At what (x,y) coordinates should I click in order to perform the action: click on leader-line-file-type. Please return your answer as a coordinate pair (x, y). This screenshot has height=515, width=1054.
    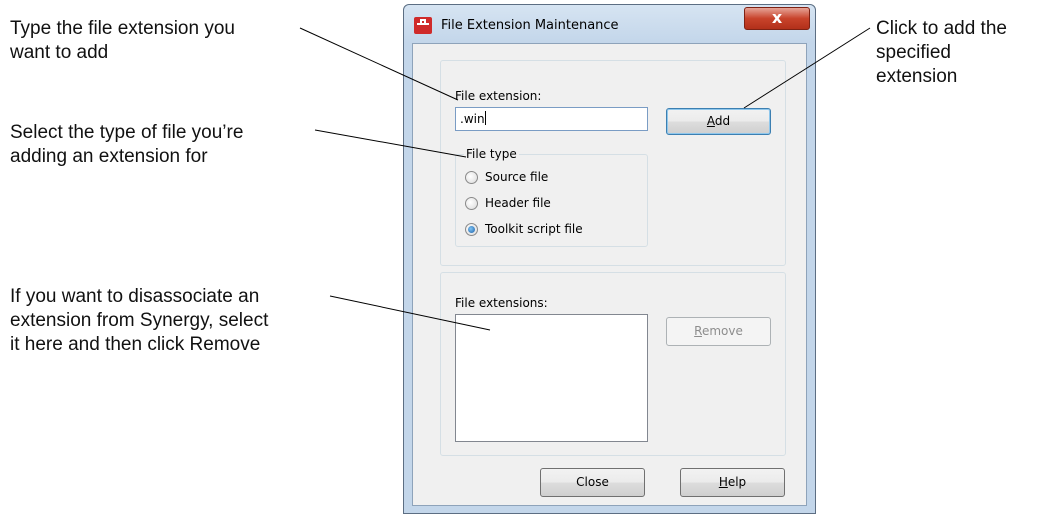
    Looking at the image, I should click on (390, 143).